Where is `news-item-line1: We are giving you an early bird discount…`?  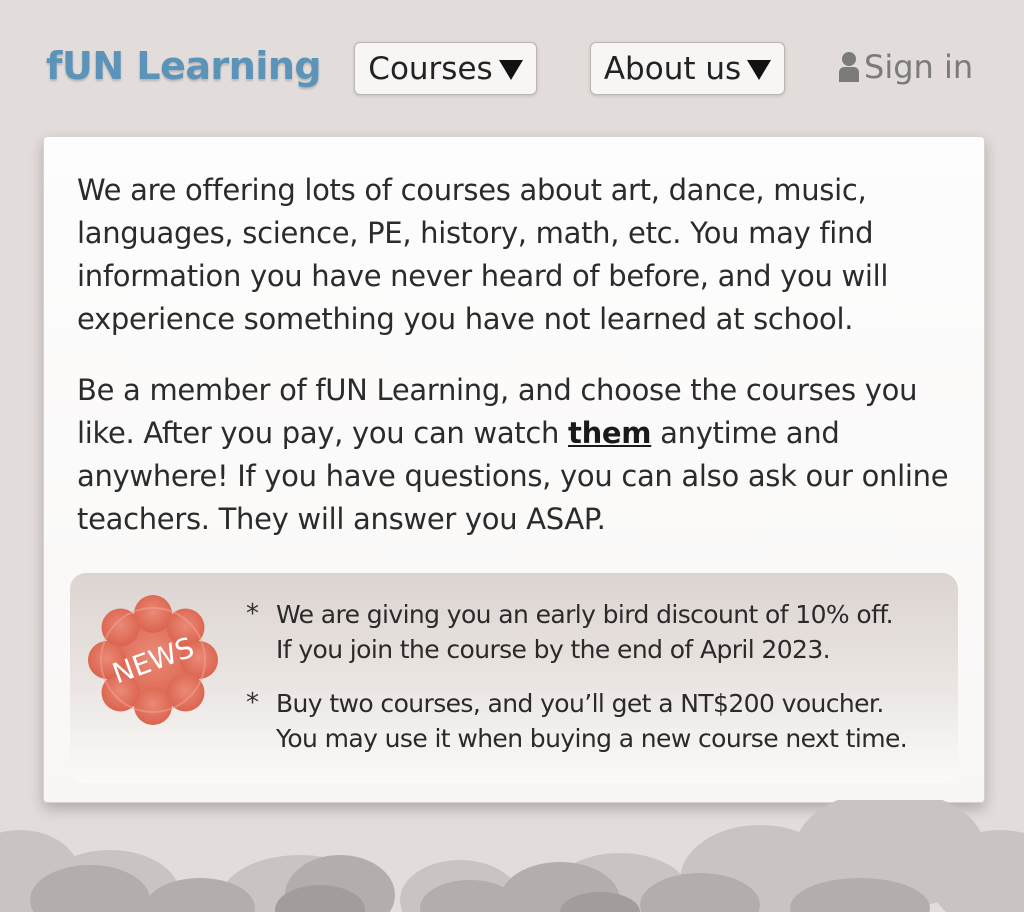 news-item-line1: We are giving you an early bird discount… is located at coordinates (585, 614).